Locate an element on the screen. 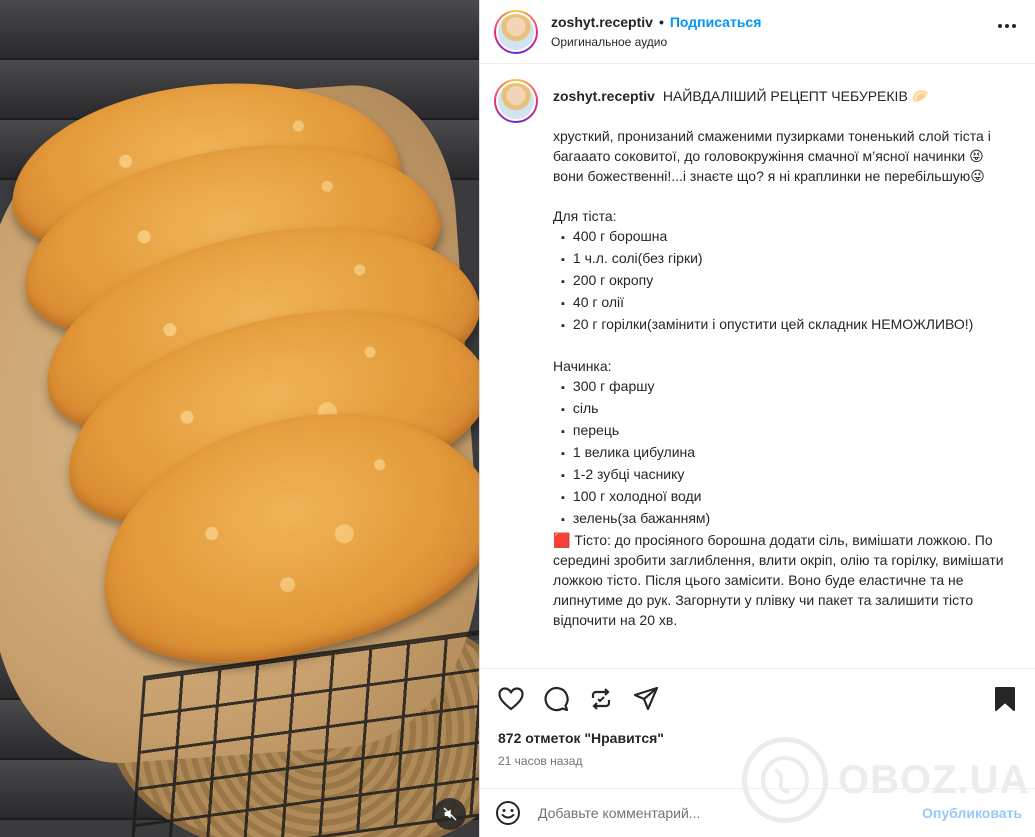  heart-icon is located at coordinates (511, 698).